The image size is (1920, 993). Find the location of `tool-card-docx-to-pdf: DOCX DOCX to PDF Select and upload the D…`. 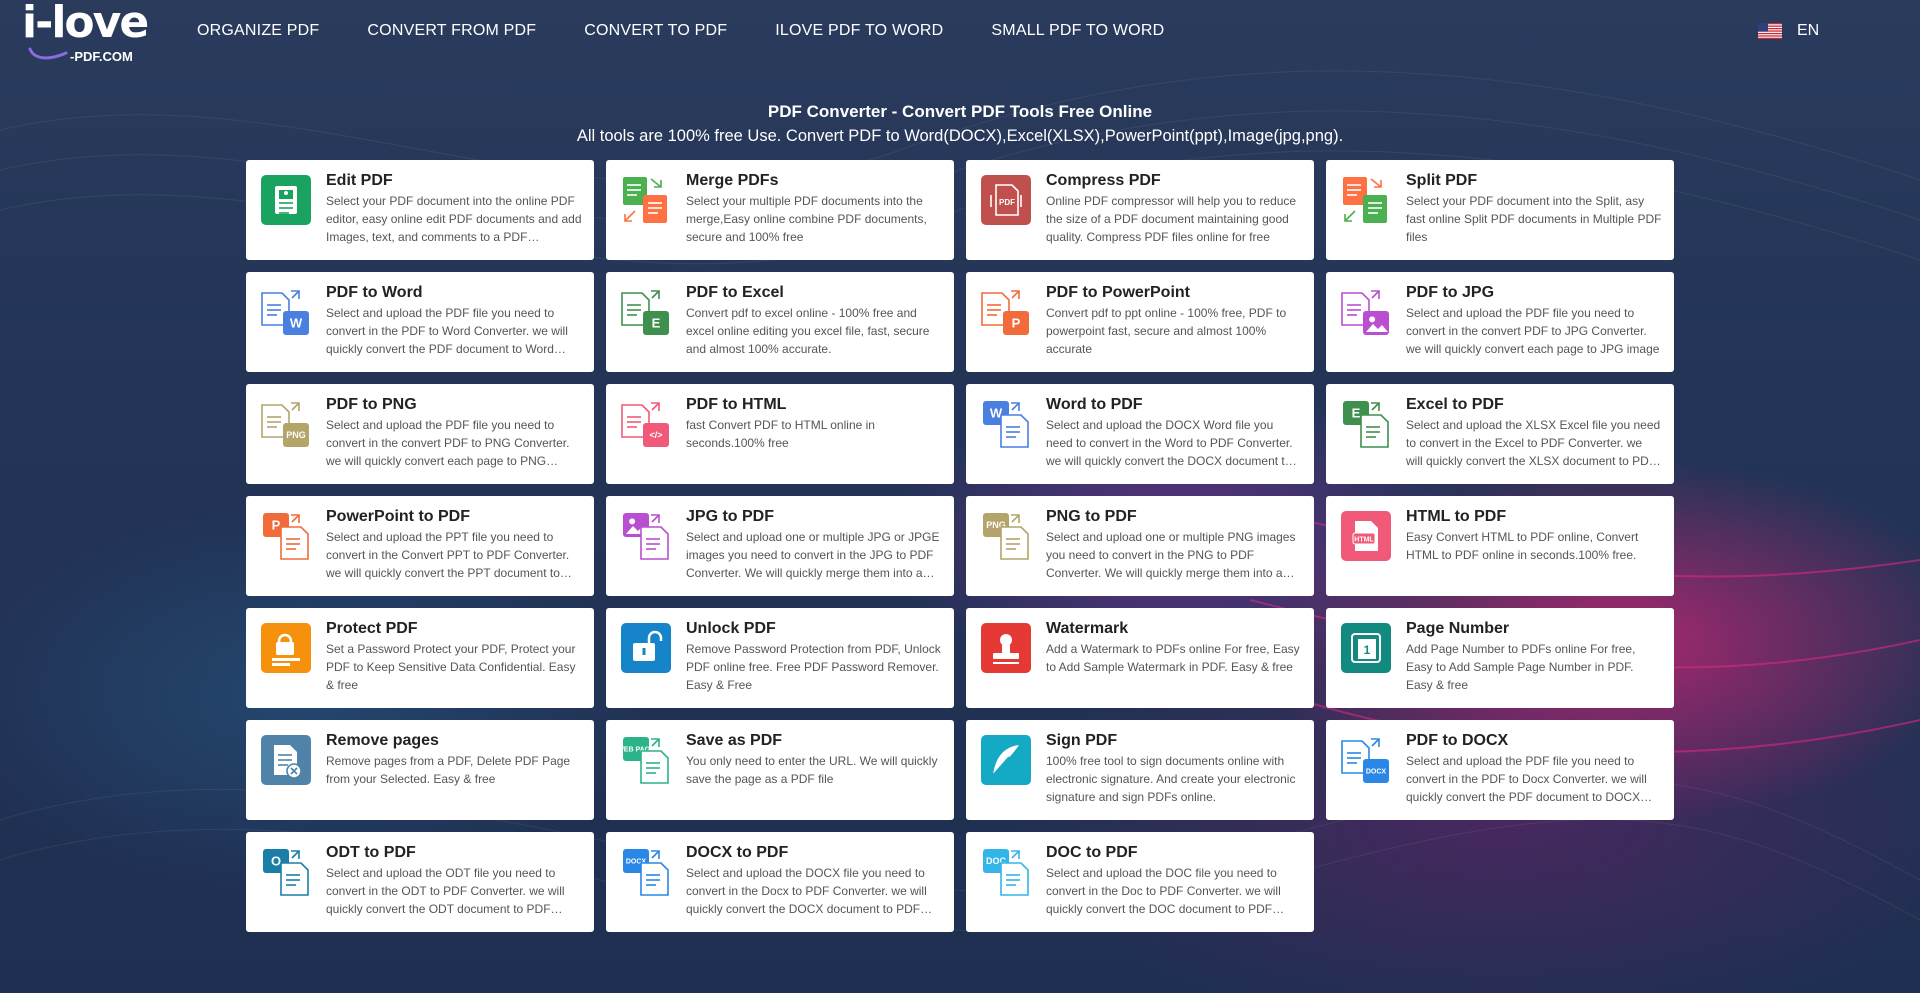

tool-card-docx-to-pdf: DOCX DOCX to PDF Select and upload the D… is located at coordinates (780, 882).